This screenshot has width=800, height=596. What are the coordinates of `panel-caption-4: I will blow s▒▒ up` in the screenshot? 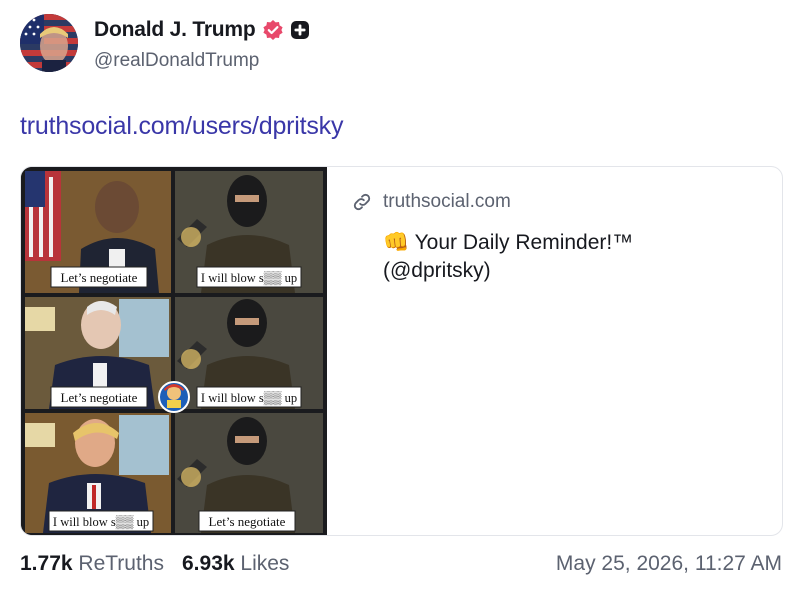 It's located at (249, 398).